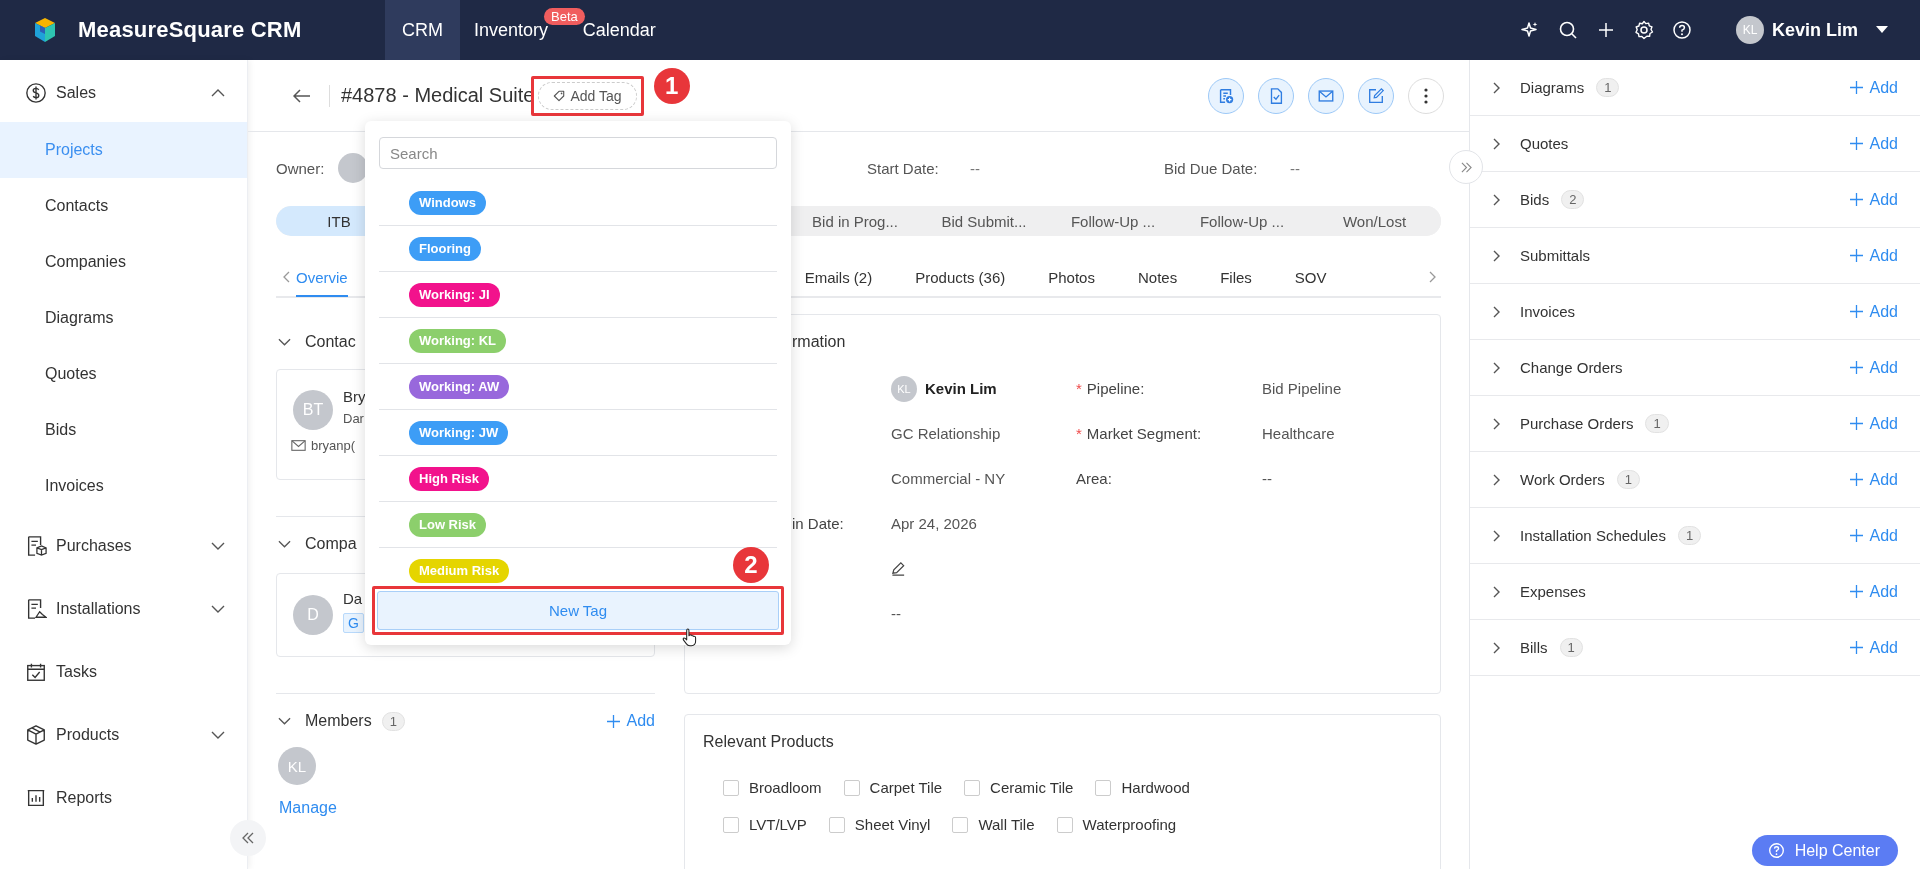 The width and height of the screenshot is (1920, 869). Describe the element at coordinates (123, 318) in the screenshot. I see `sidebar-item: Diagrams` at that location.